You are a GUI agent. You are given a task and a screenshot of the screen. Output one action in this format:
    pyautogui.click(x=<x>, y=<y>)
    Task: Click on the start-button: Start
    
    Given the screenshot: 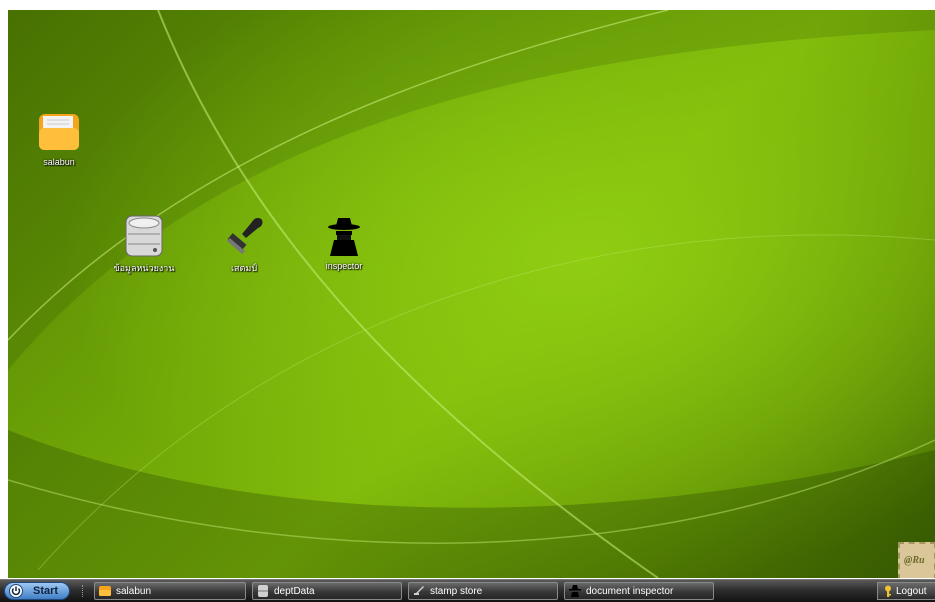 What is the action you would take?
    pyautogui.click(x=37, y=591)
    